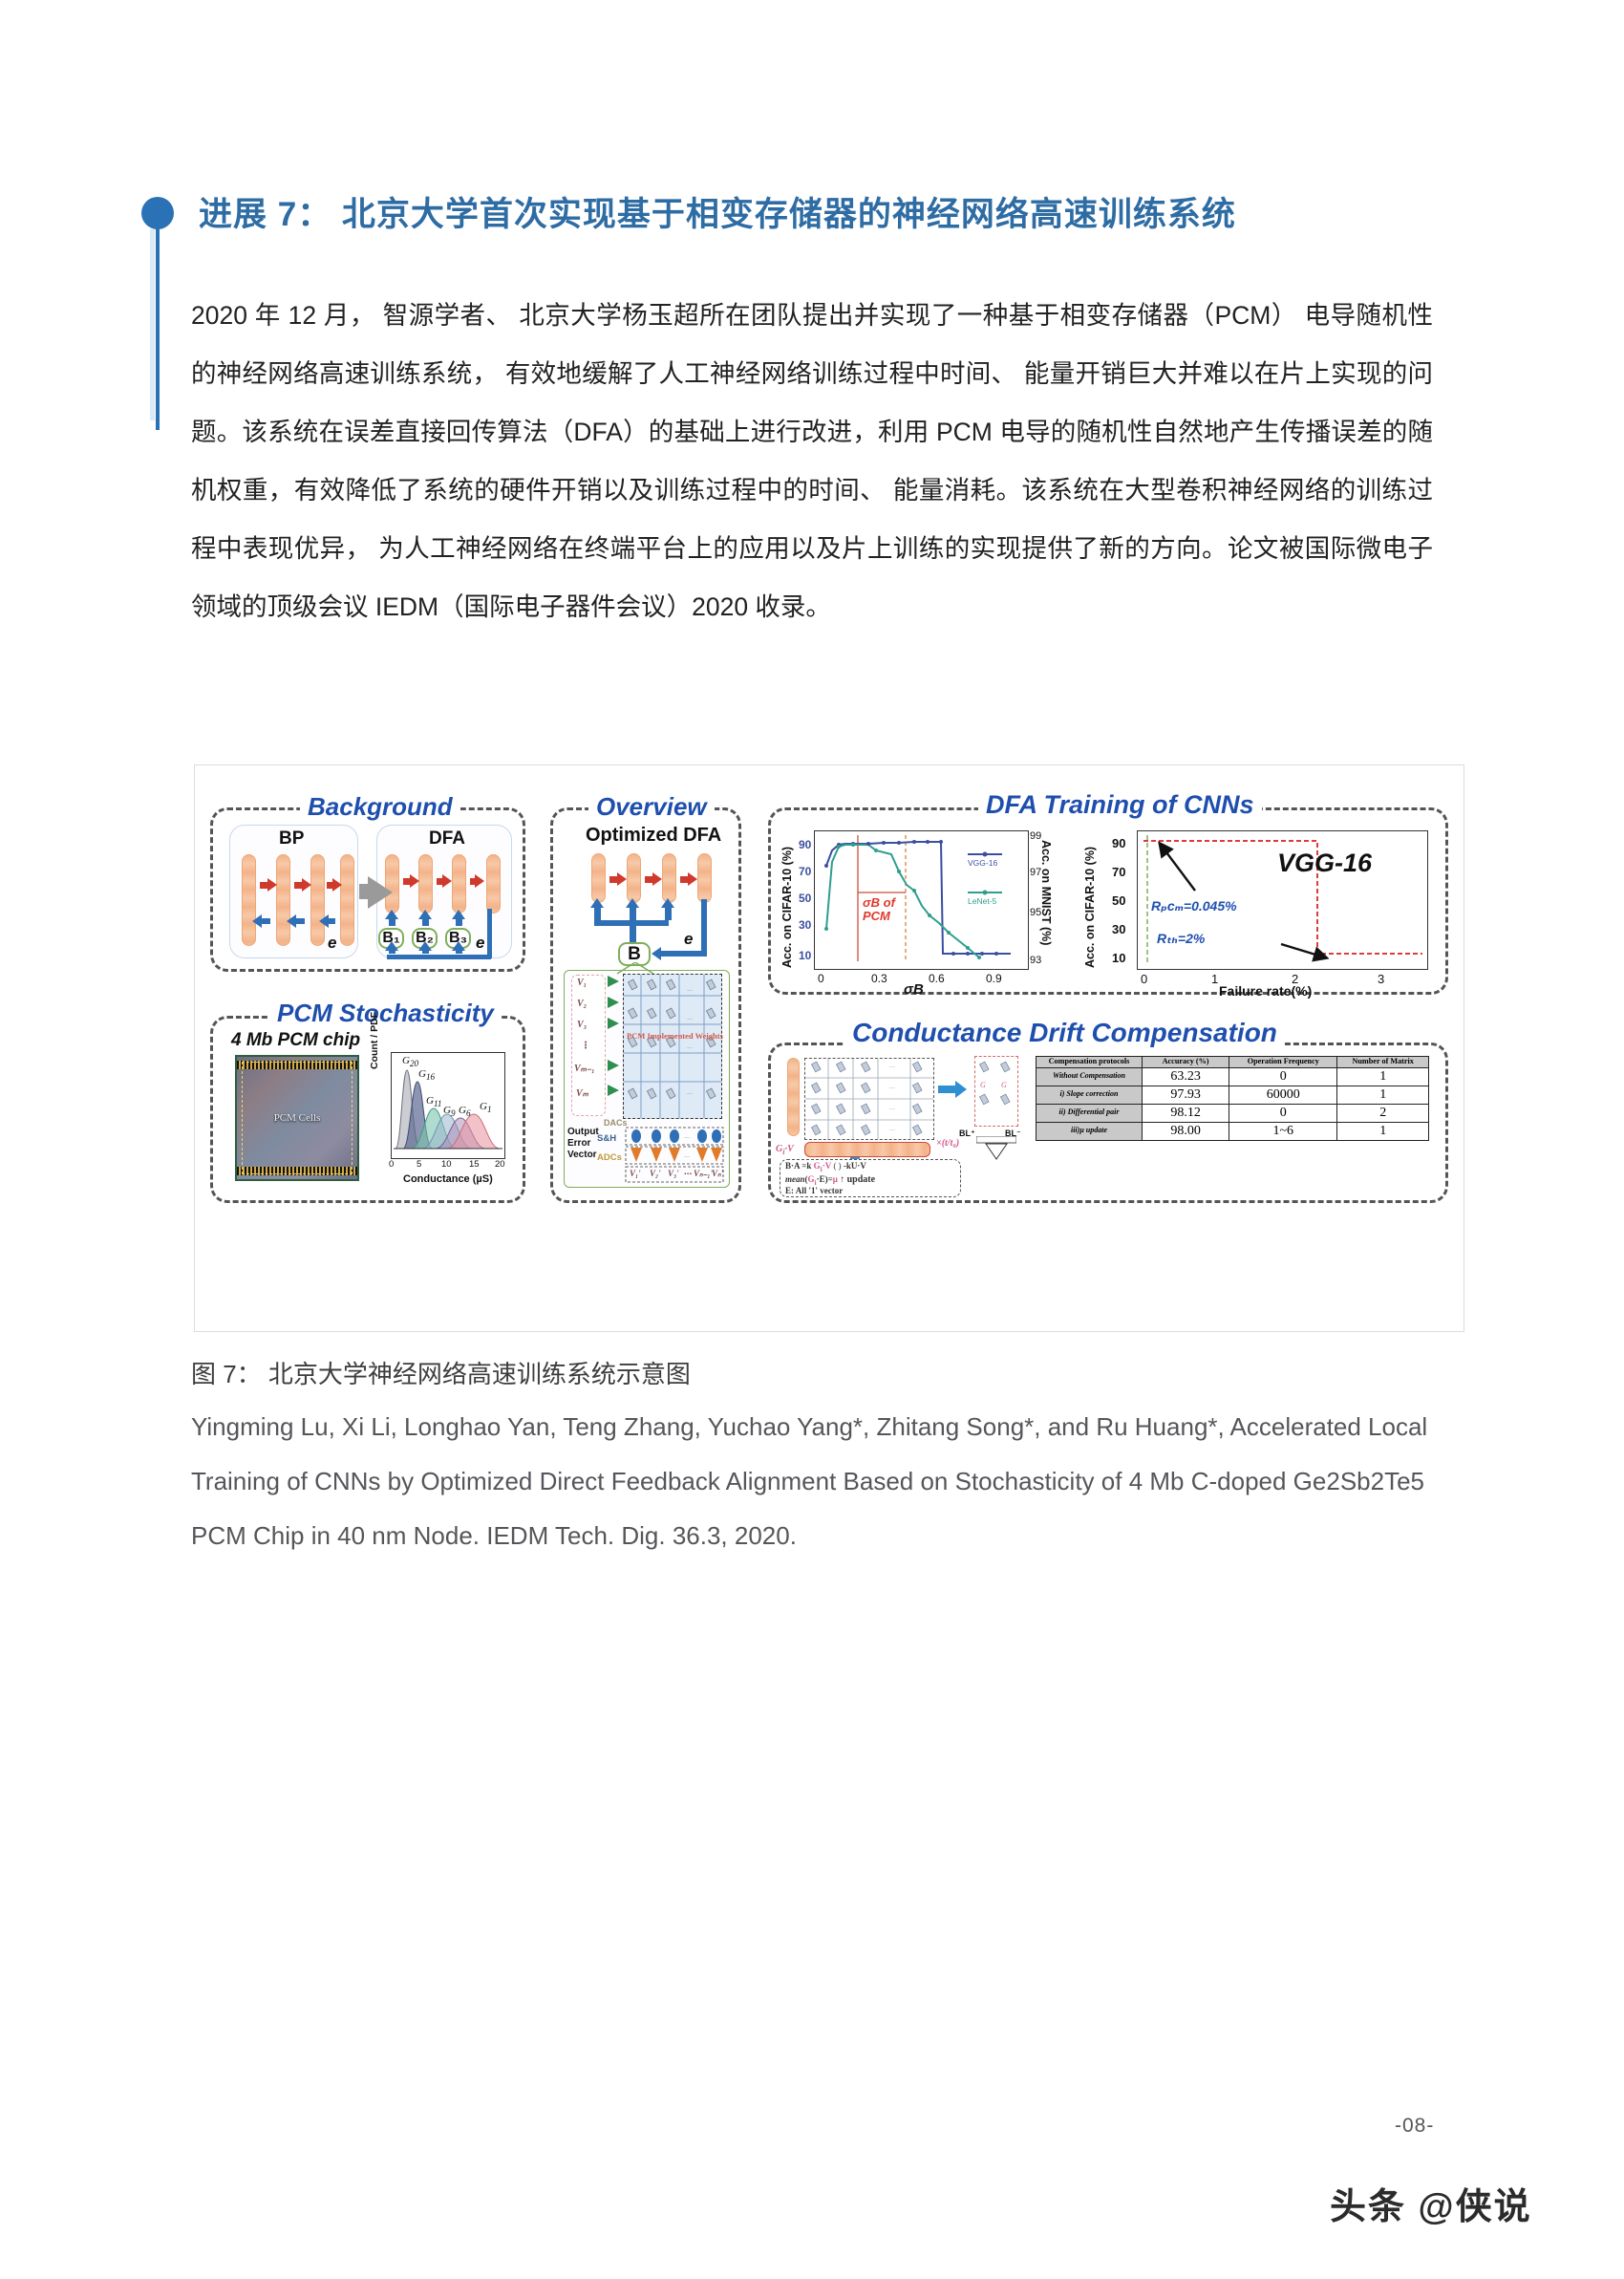  What do you see at coordinates (806, 925) in the screenshot?
I see `dfa-left-ytick: 30` at bounding box center [806, 925].